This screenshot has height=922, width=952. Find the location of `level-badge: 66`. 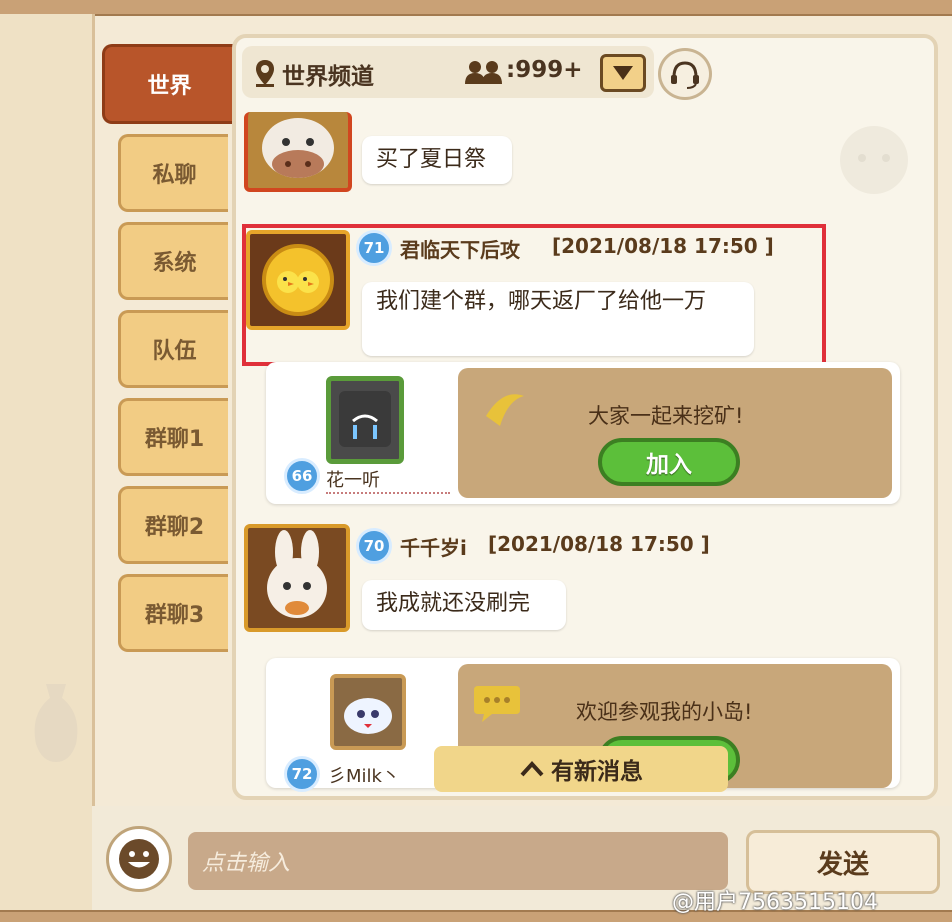

level-badge: 66 is located at coordinates (302, 476).